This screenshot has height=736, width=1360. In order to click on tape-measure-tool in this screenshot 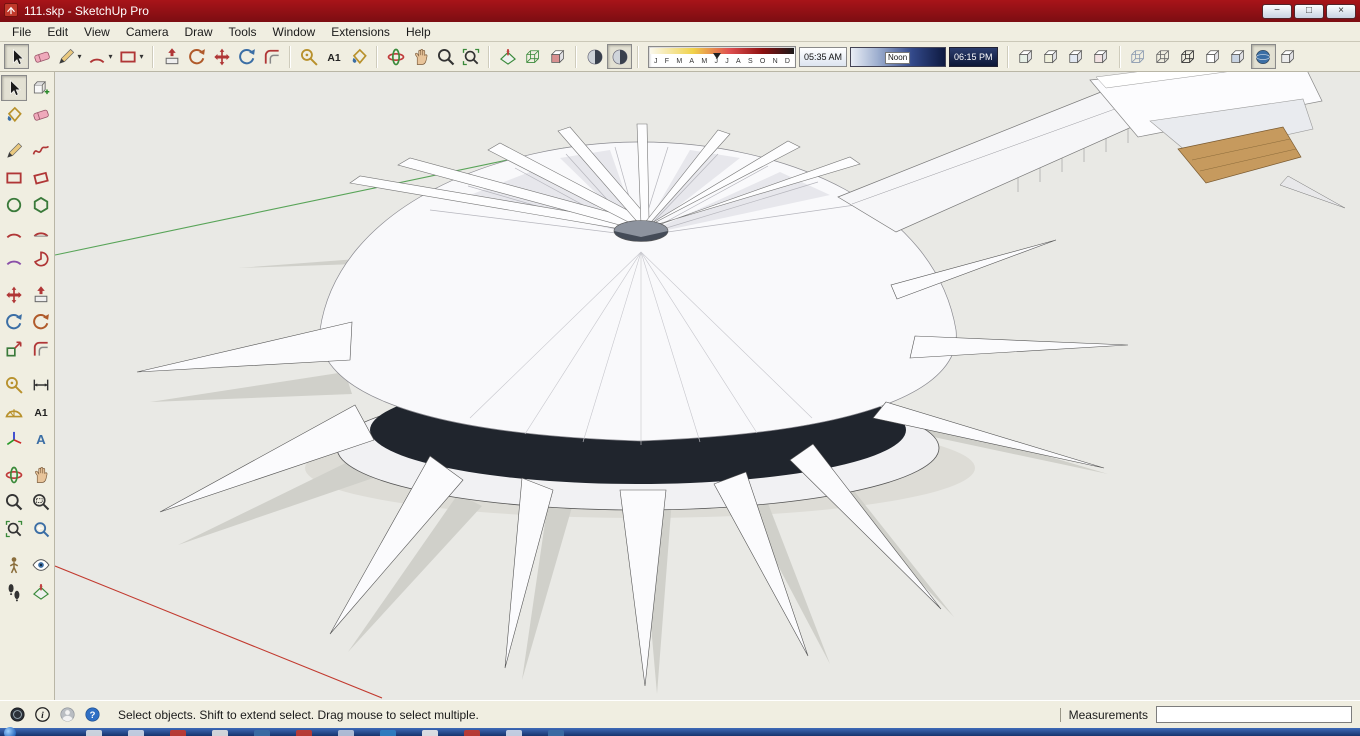, I will do `click(14, 385)`.